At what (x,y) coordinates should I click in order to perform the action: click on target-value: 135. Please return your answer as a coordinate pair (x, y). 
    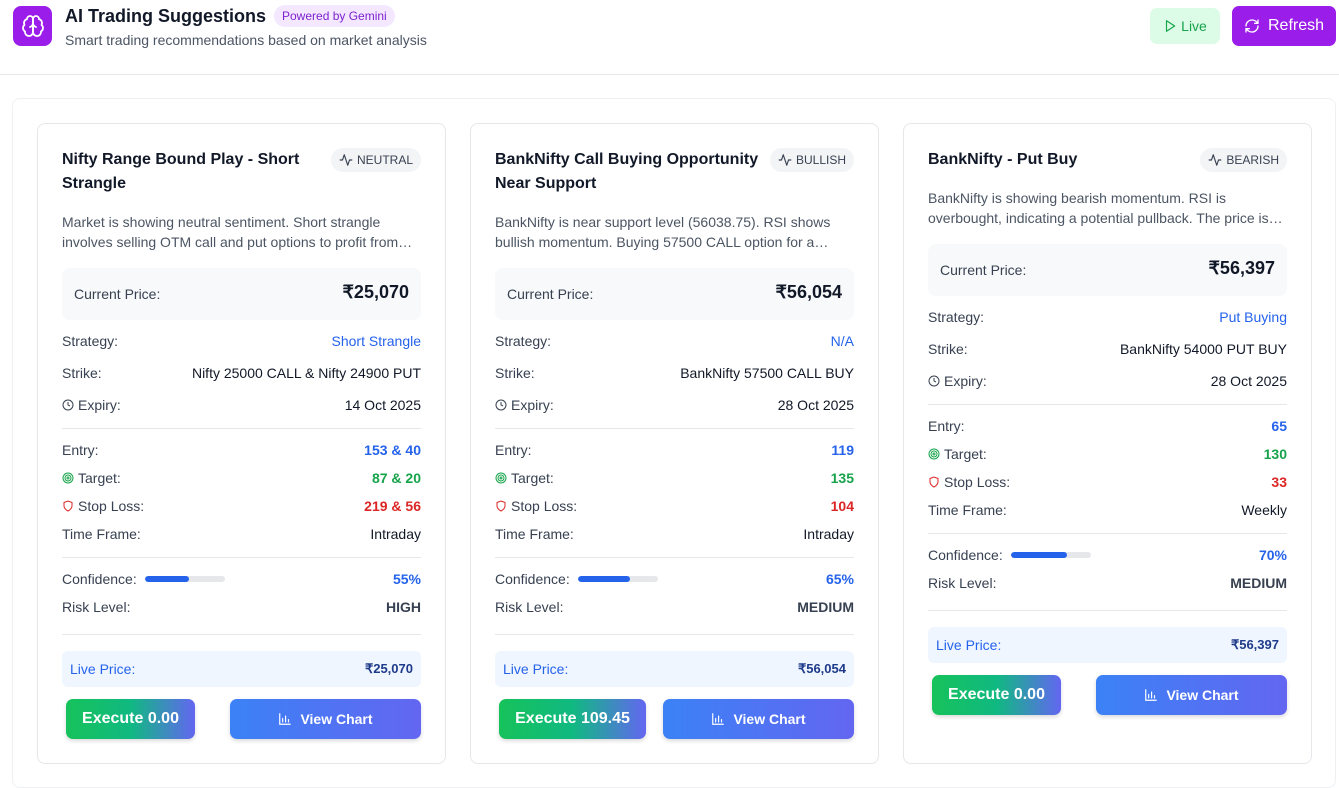
    Looking at the image, I should click on (842, 478).